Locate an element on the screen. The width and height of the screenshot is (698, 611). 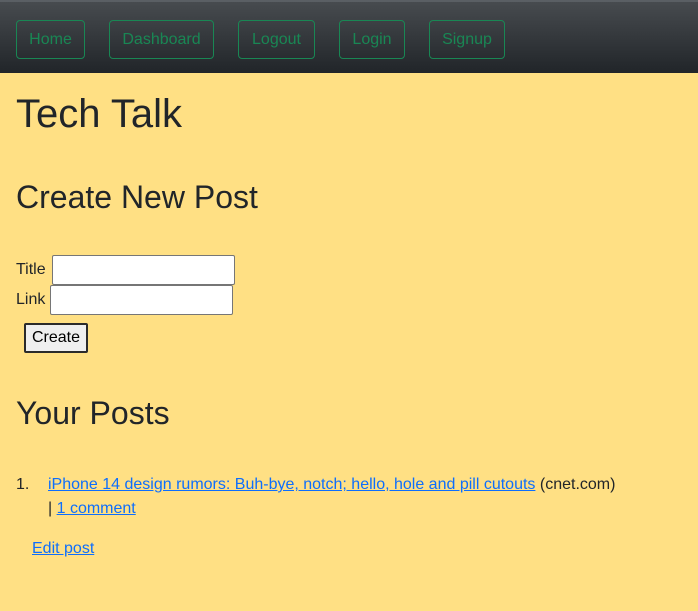
title-input is located at coordinates (143, 270).